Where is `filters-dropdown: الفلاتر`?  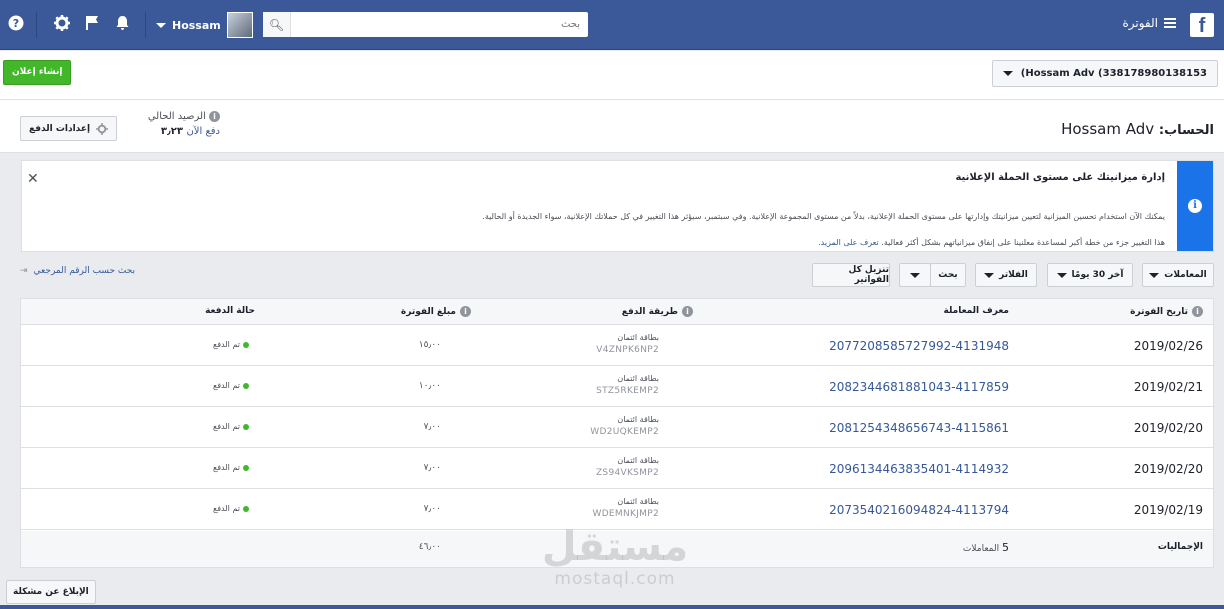 filters-dropdown: الفلاتر is located at coordinates (1006, 275).